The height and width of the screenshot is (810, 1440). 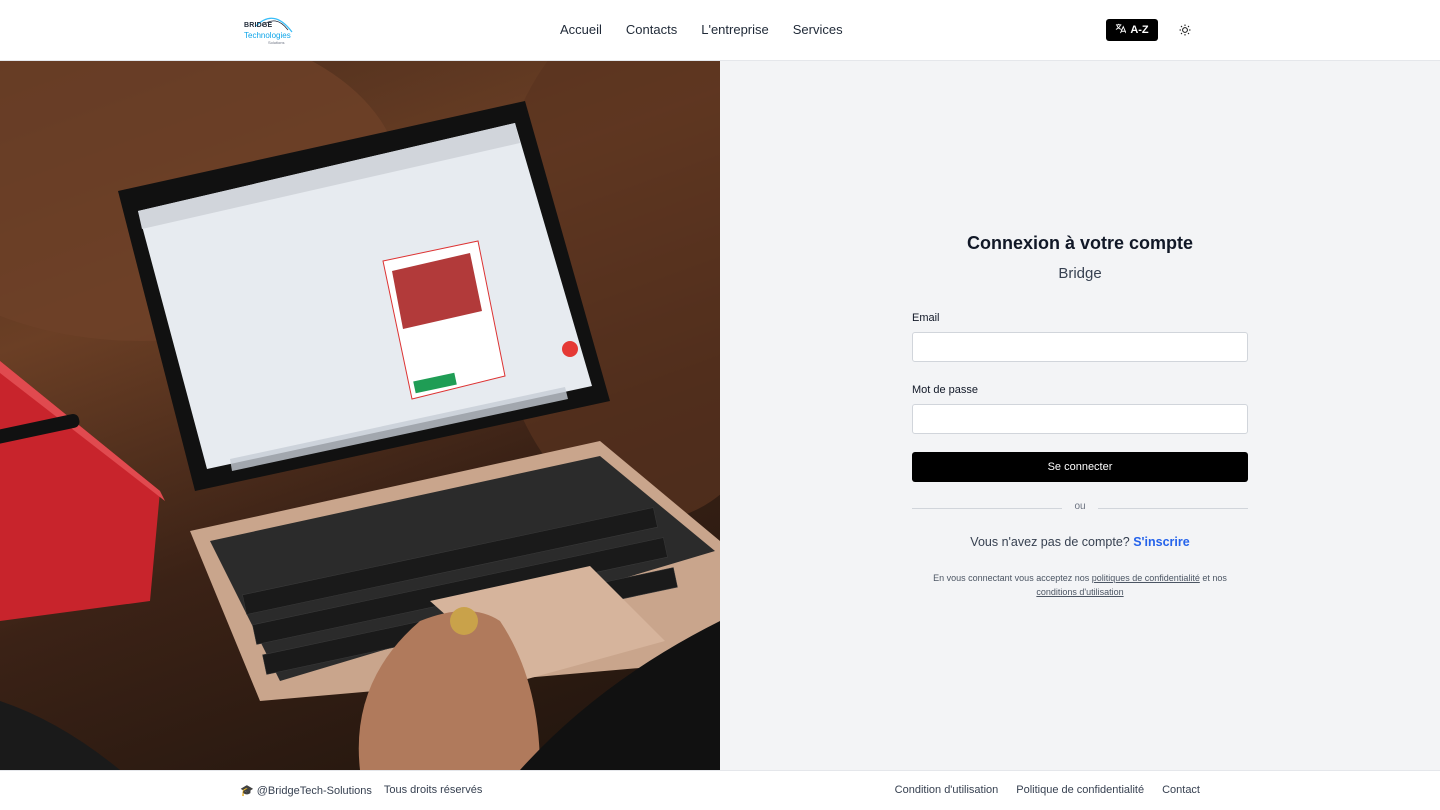 What do you see at coordinates (1011, 578) in the screenshot?
I see `legal-prefix: En vous connectant vous acceptez nos` at bounding box center [1011, 578].